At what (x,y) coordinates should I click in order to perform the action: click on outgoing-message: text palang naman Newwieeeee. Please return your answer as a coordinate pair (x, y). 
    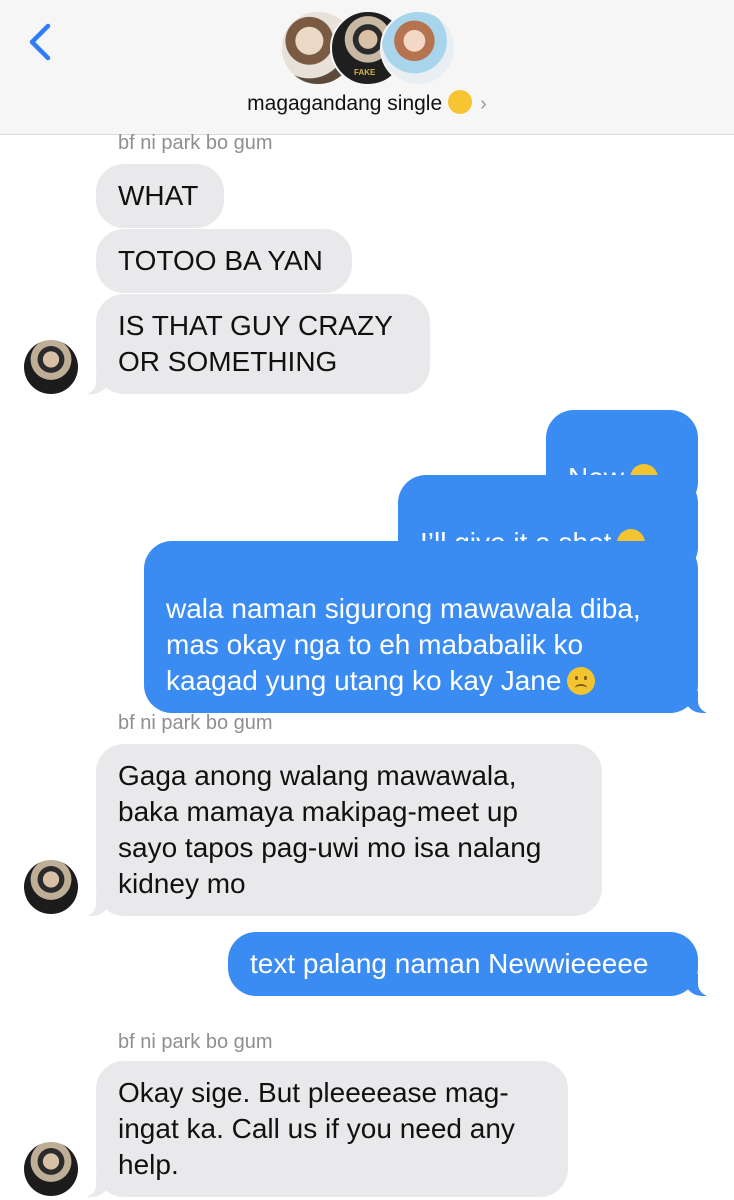
    Looking at the image, I should click on (470, 964).